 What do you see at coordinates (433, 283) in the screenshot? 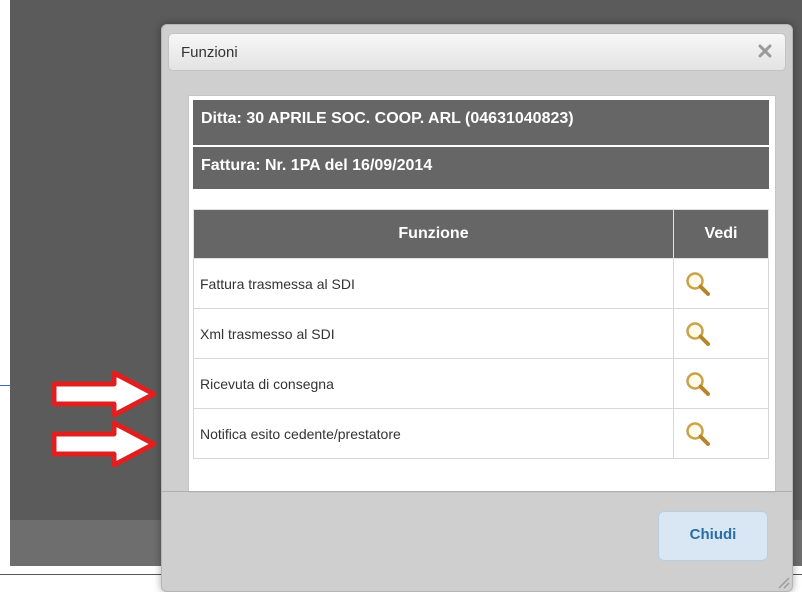
I see `row-funzione: Fattura trasmessa al SDI` at bounding box center [433, 283].